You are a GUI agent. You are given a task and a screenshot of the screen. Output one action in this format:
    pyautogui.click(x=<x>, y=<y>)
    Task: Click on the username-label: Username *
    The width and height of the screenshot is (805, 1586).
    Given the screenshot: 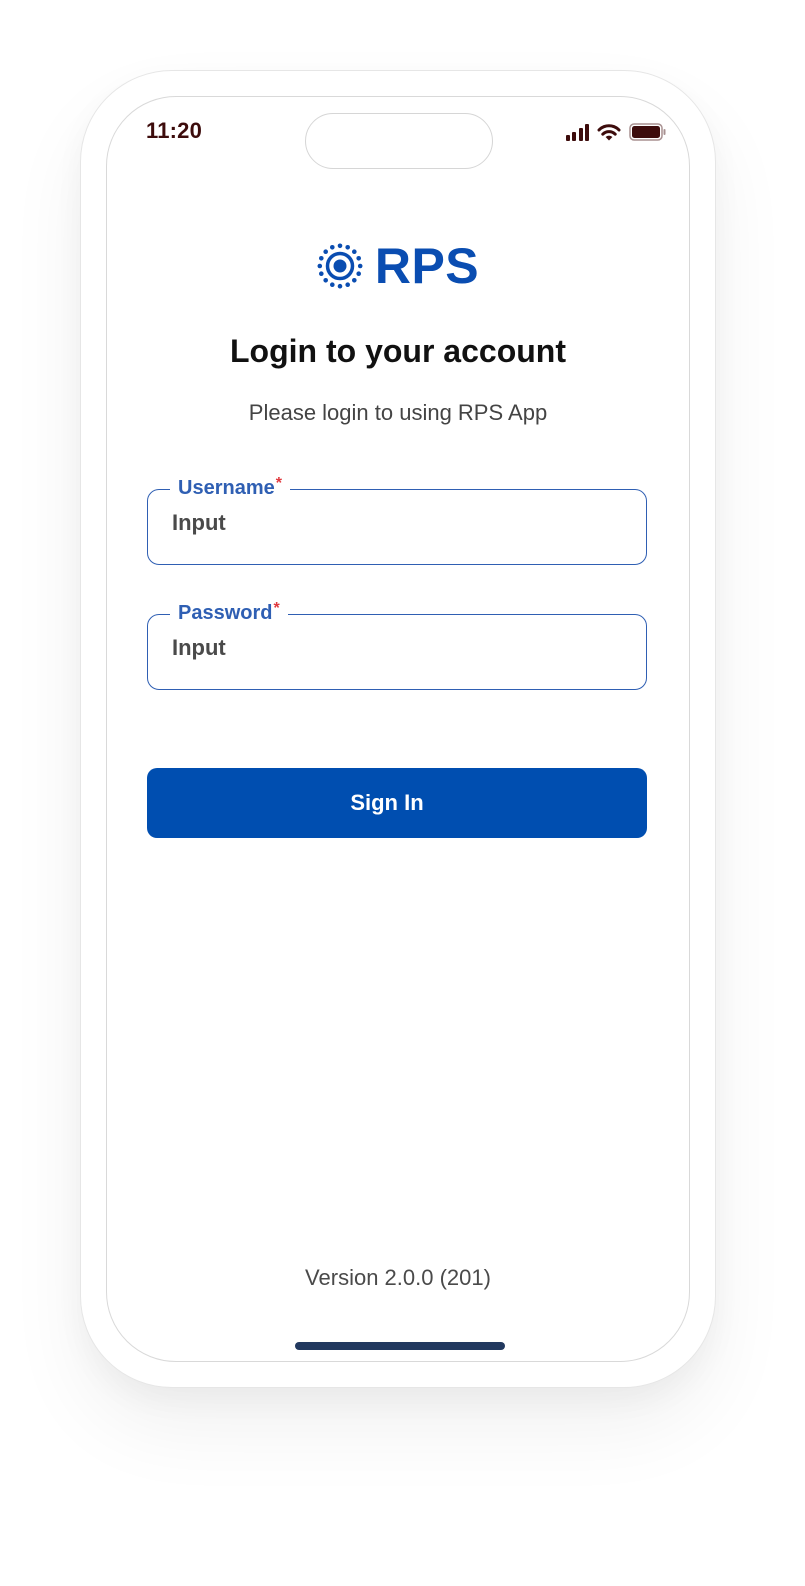 What is the action you would take?
    pyautogui.click(x=230, y=488)
    